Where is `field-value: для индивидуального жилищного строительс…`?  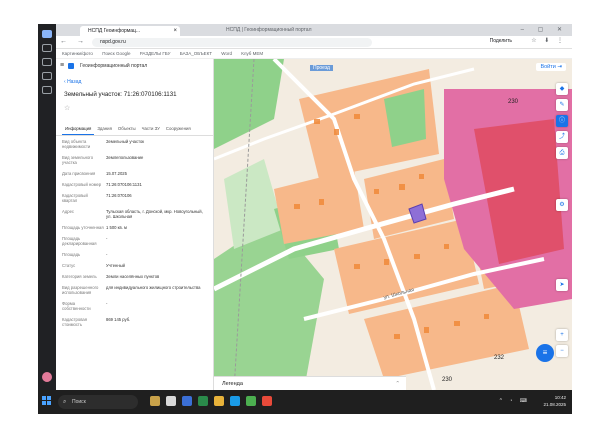
field-value: для индивидуального жилищного строительс… is located at coordinates (153, 287).